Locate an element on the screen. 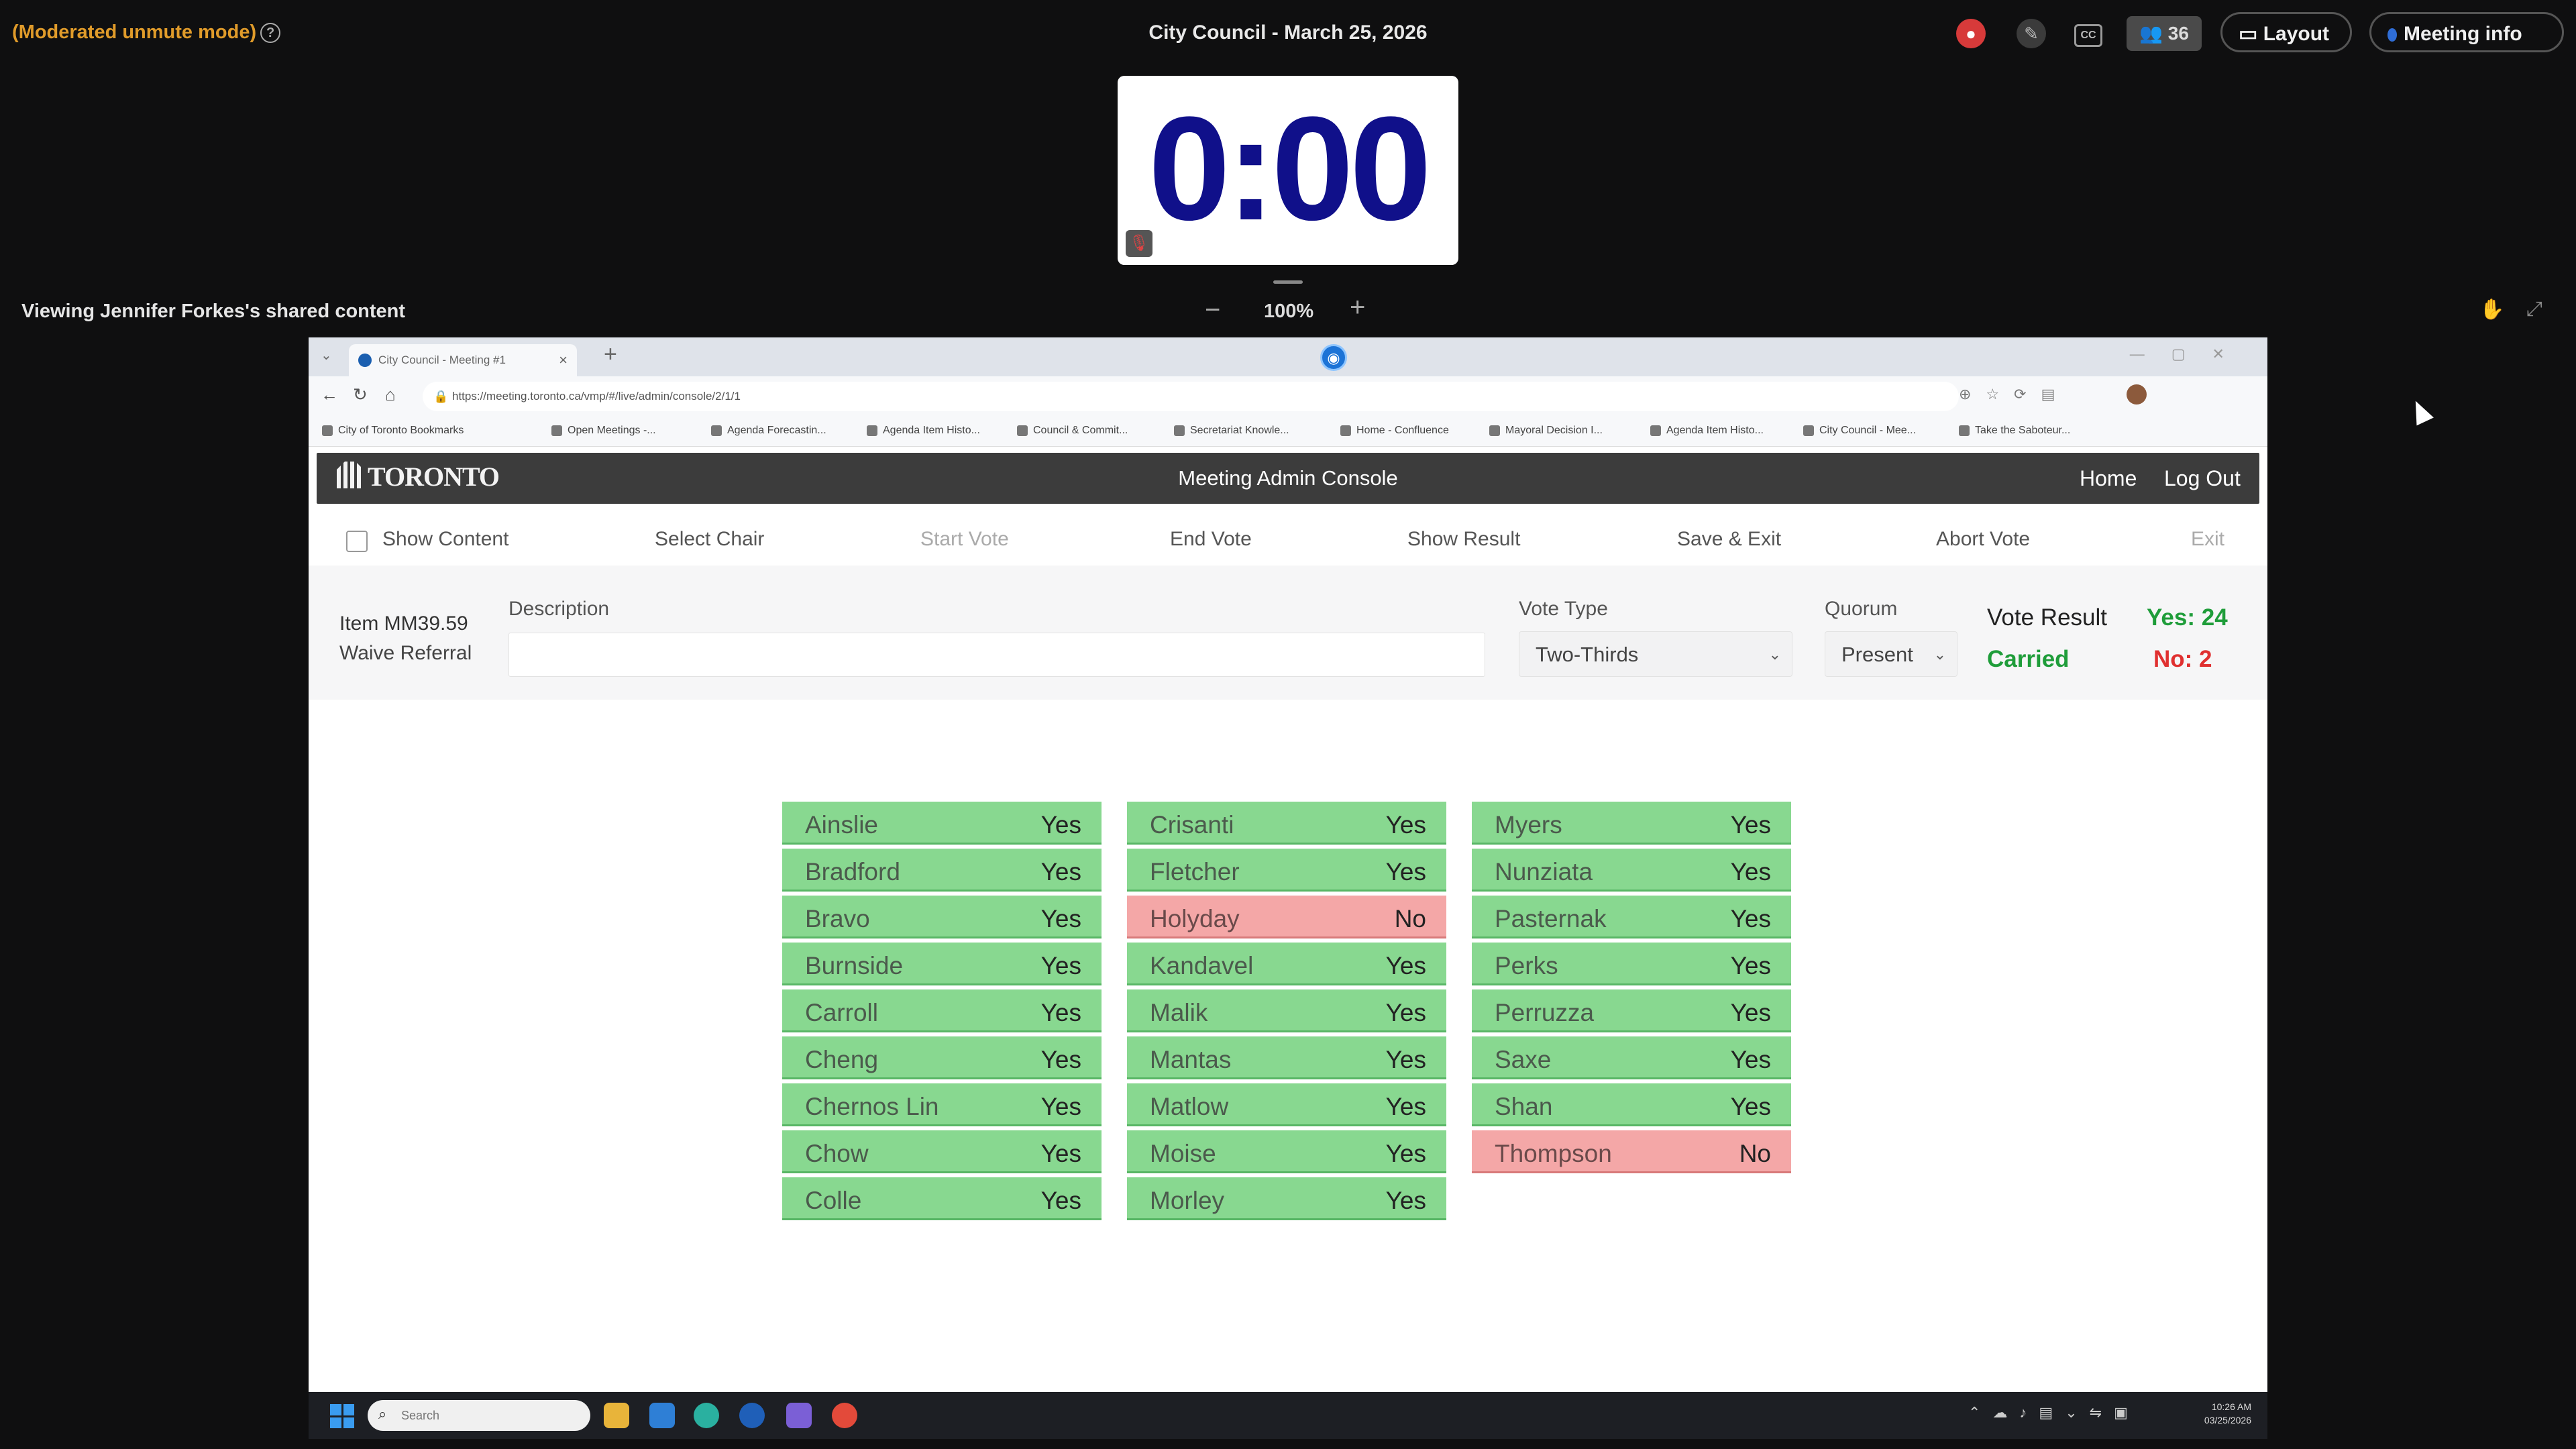  quorum-select: Present ⌄ is located at coordinates (1891, 654).